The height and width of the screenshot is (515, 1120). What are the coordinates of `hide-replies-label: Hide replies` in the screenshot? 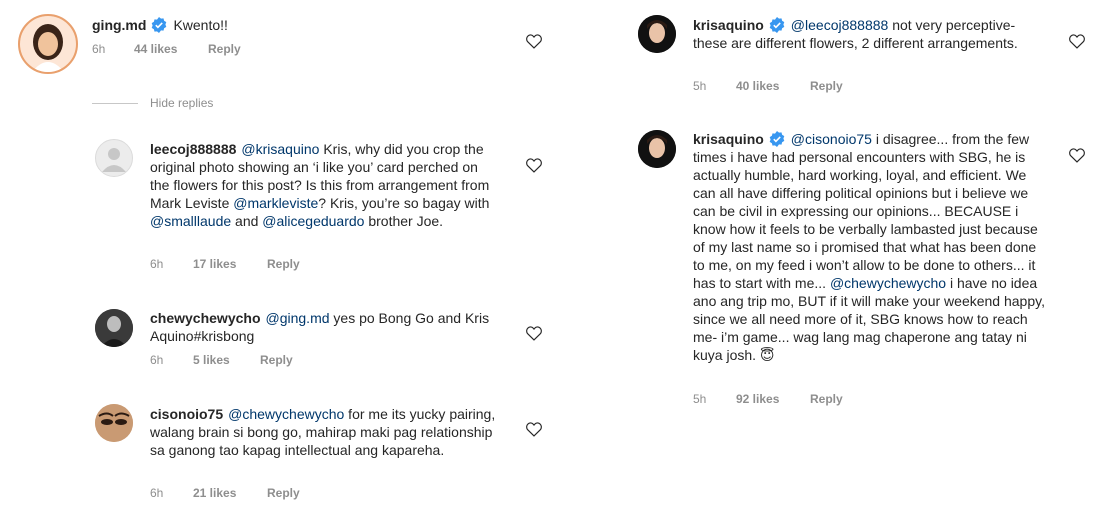 It's located at (182, 103).